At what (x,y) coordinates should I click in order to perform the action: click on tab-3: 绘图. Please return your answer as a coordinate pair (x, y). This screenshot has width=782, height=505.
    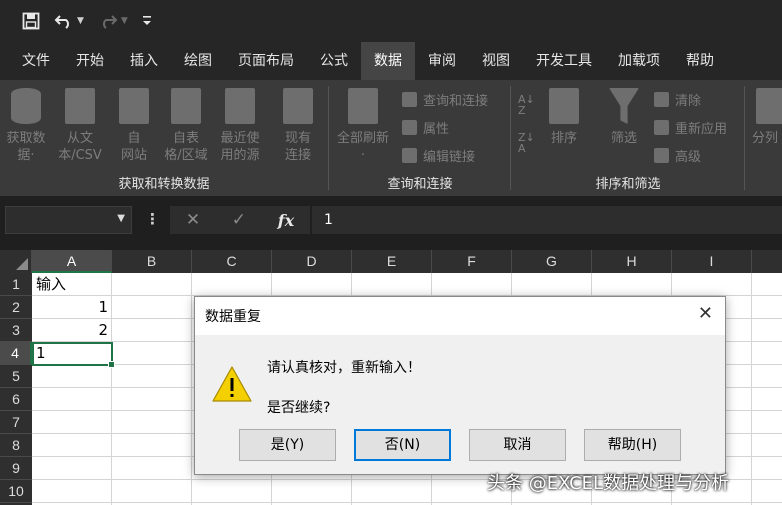
    Looking at the image, I should click on (198, 61).